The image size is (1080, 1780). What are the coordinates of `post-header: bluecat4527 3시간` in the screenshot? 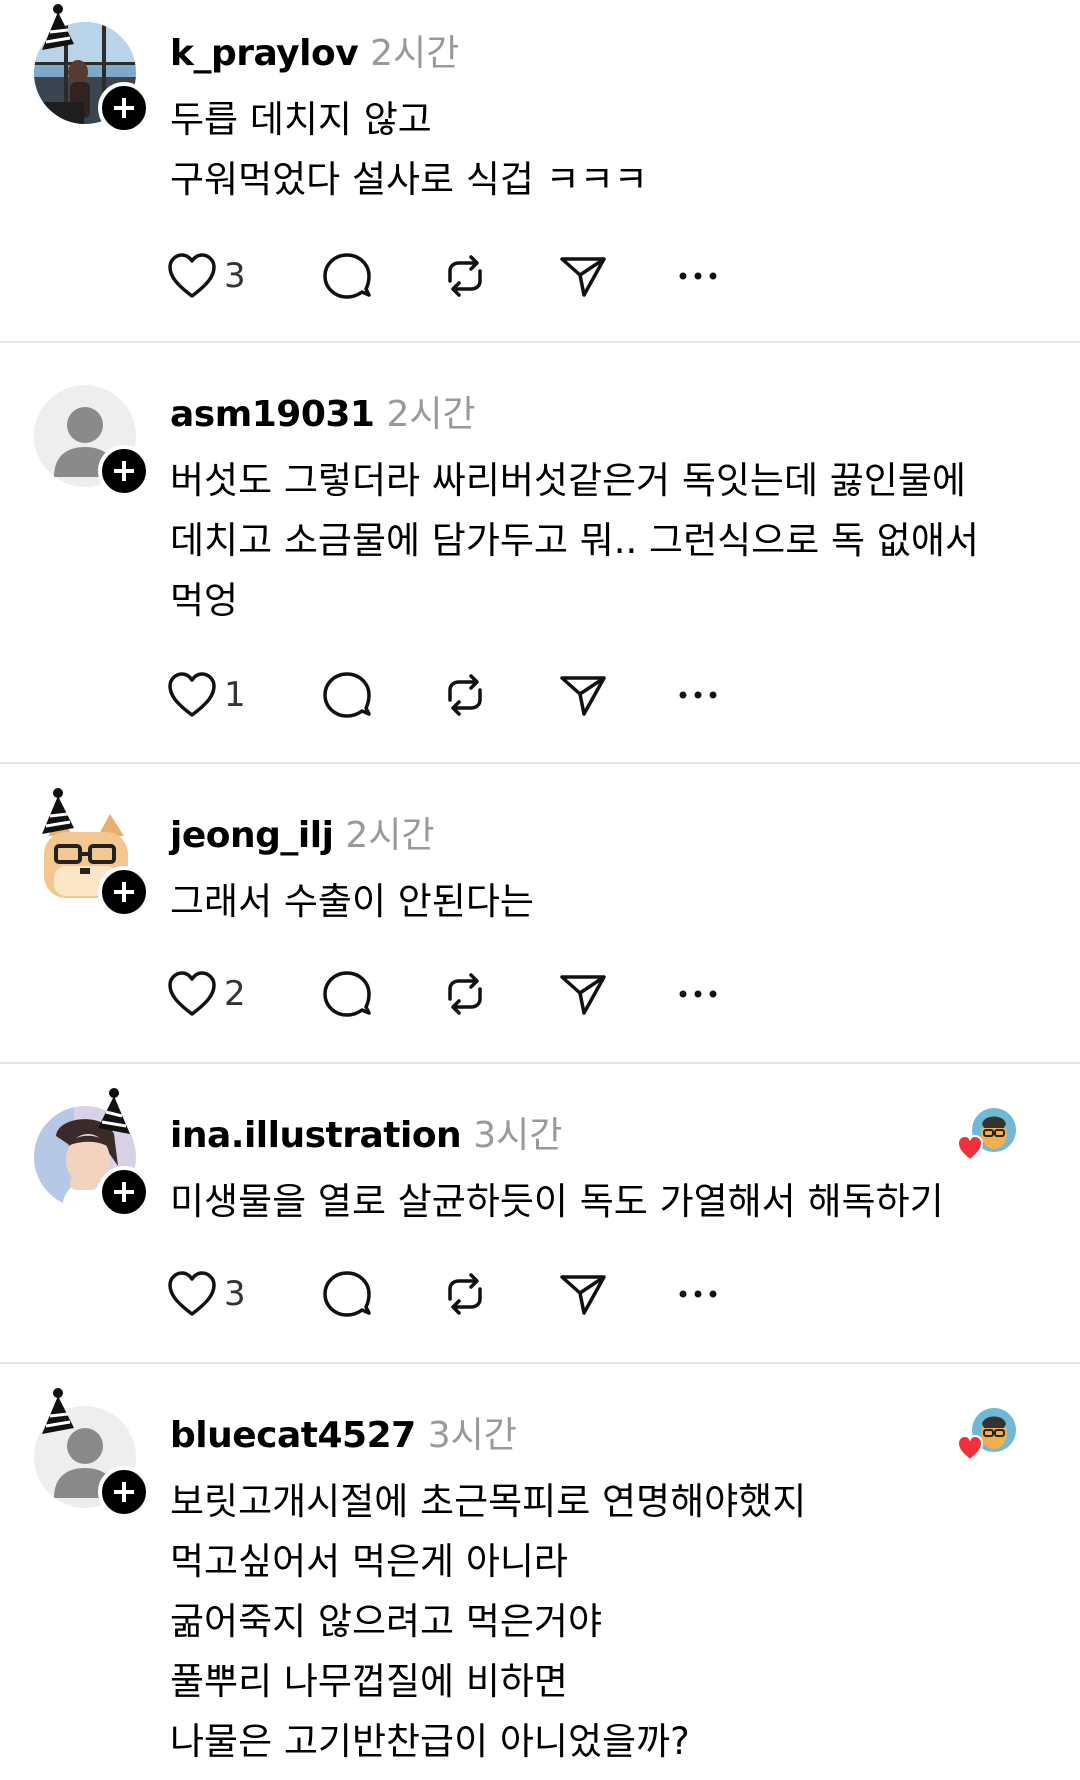 It's located at (343, 1431).